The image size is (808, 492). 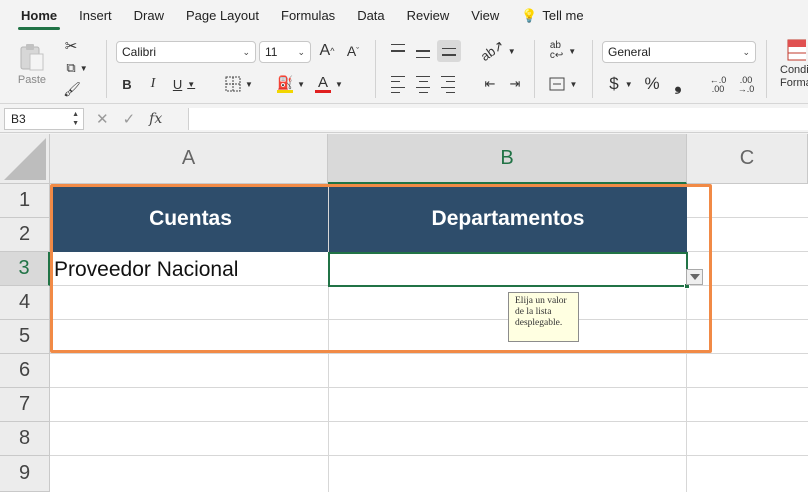 I want to click on header-cell-departamentos: Departamentos, so click(x=508, y=219).